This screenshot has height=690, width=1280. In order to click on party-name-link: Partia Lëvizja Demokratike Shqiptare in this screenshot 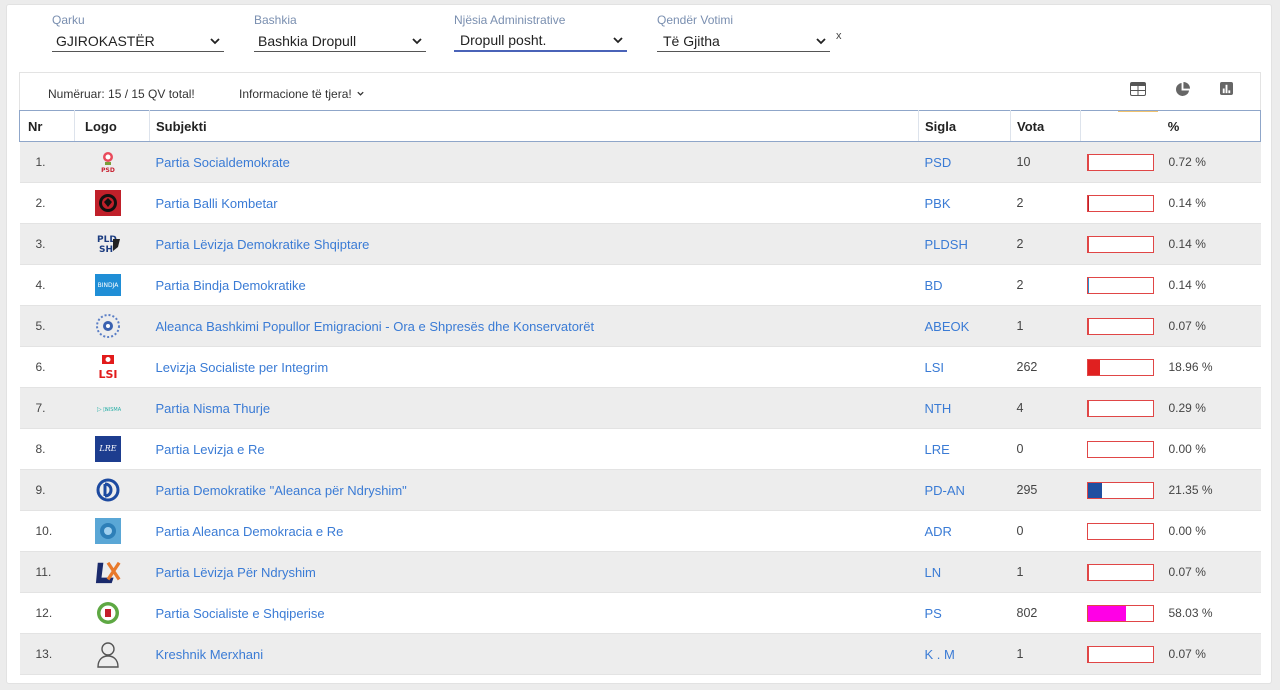, I will do `click(263, 244)`.